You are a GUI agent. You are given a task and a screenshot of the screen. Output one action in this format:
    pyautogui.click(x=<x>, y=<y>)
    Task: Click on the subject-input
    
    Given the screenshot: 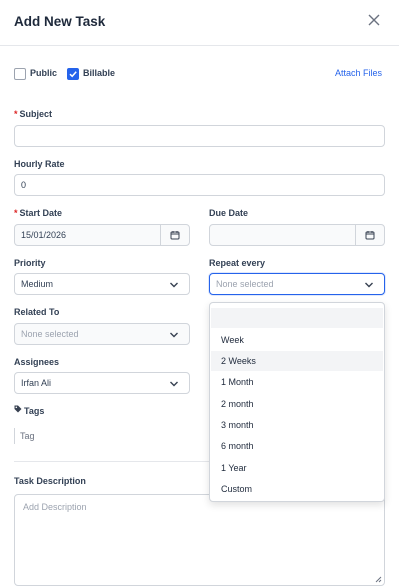 What is the action you would take?
    pyautogui.click(x=199, y=136)
    